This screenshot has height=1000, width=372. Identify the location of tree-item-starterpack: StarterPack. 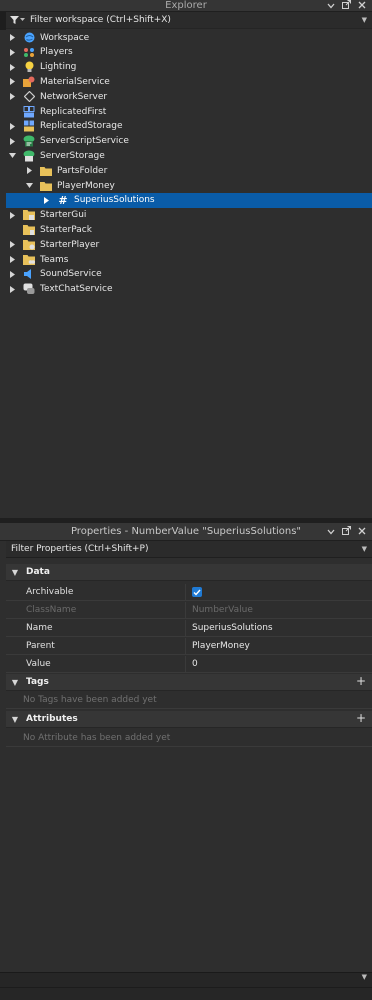
(189, 229).